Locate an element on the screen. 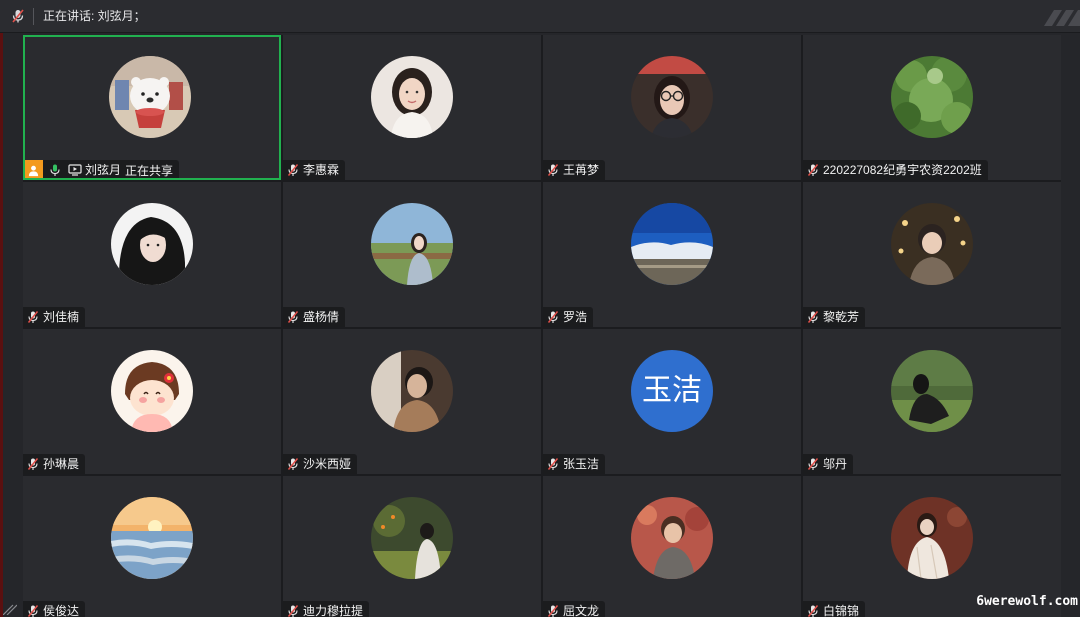 The width and height of the screenshot is (1080, 617). text-avatar: 玉洁 is located at coordinates (672, 391).